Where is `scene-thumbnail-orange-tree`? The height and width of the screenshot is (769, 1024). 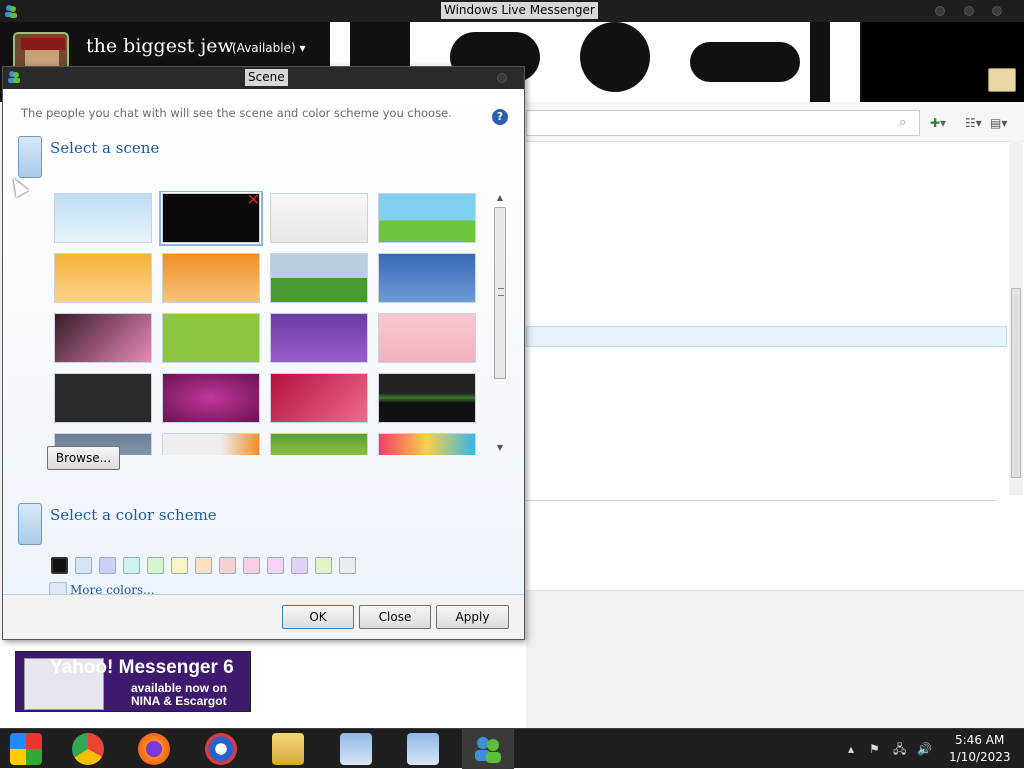
scene-thumbnail-orange-tree is located at coordinates (103, 278).